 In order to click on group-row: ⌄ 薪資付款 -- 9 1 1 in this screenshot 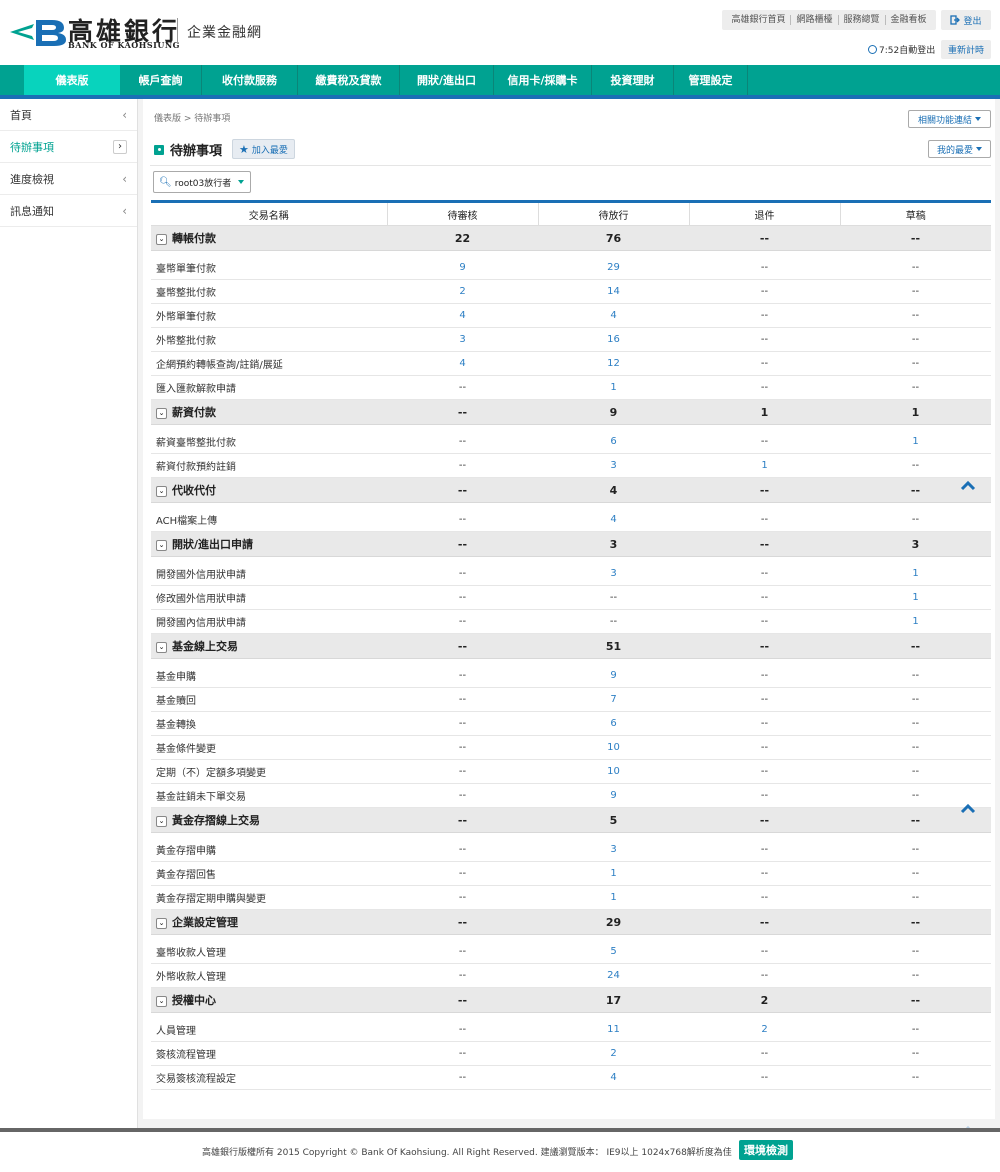, I will do `click(571, 412)`.